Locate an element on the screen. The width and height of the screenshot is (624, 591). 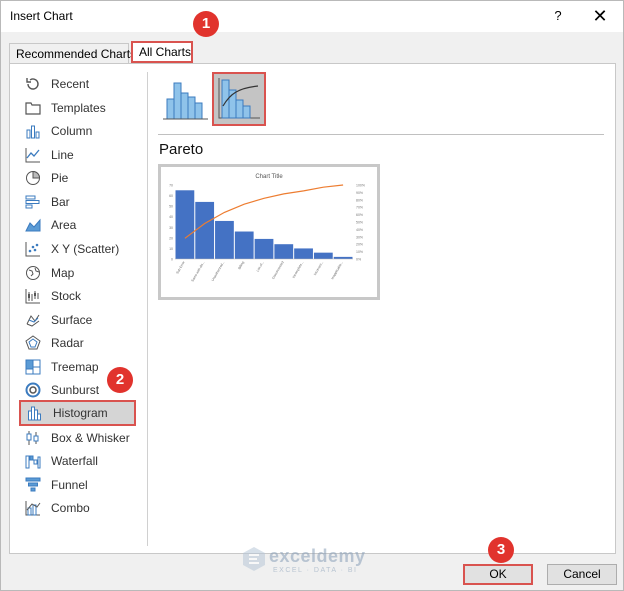
y-tick-label: 70 is located at coordinates (171, 186).